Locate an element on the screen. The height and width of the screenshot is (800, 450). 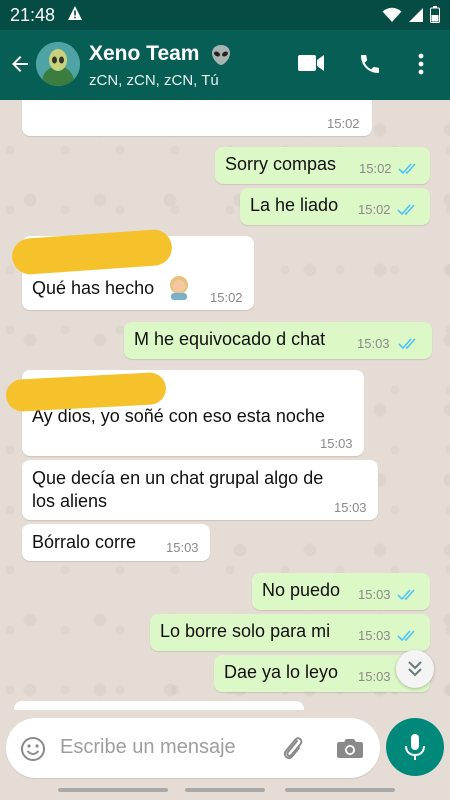
message-text: Lo borre solo para mi is located at coordinates (245, 631).